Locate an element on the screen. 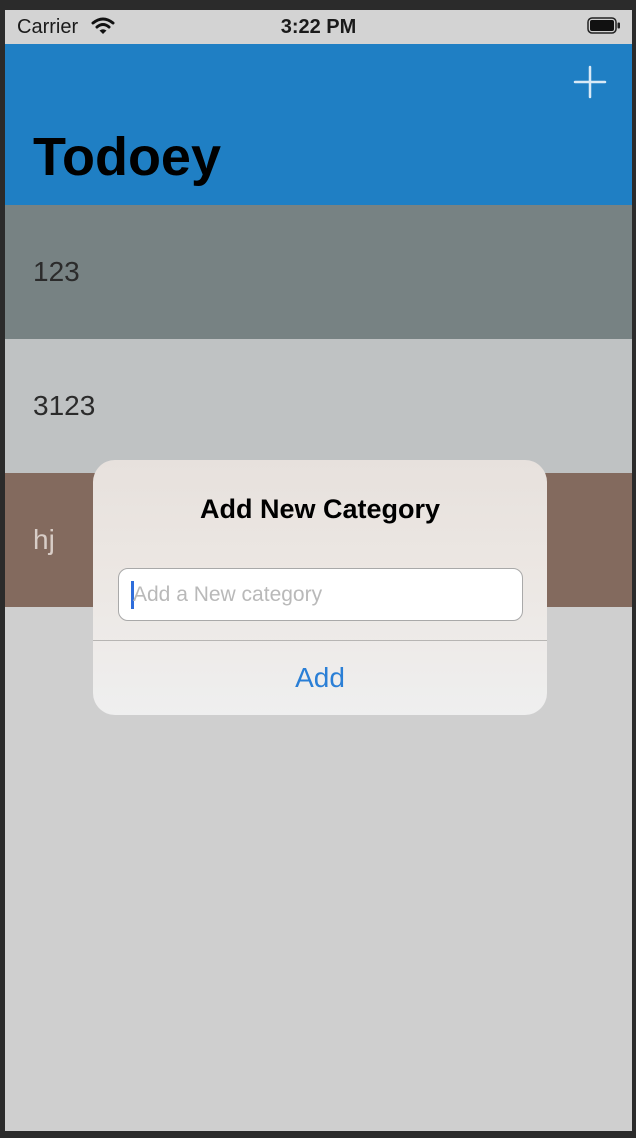 The image size is (636, 1138). status-bar: Carrier 3:22 PM is located at coordinates (318, 27).